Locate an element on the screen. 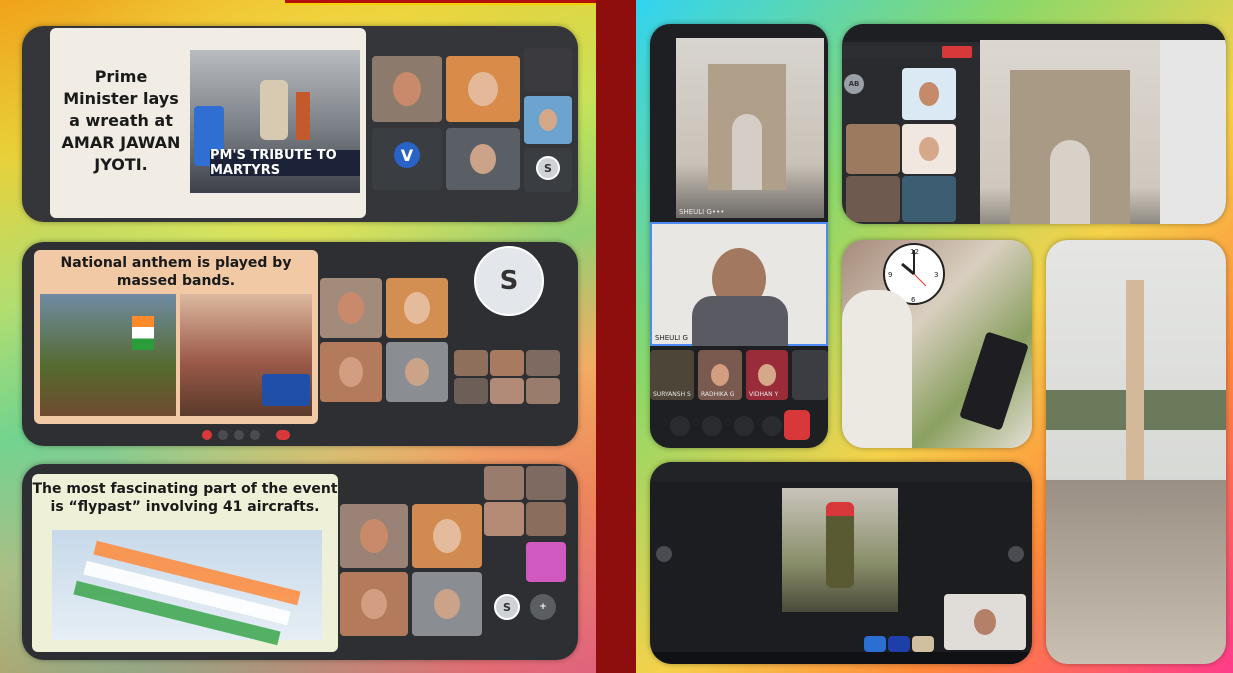  memorial-photo is located at coordinates (1136, 452).